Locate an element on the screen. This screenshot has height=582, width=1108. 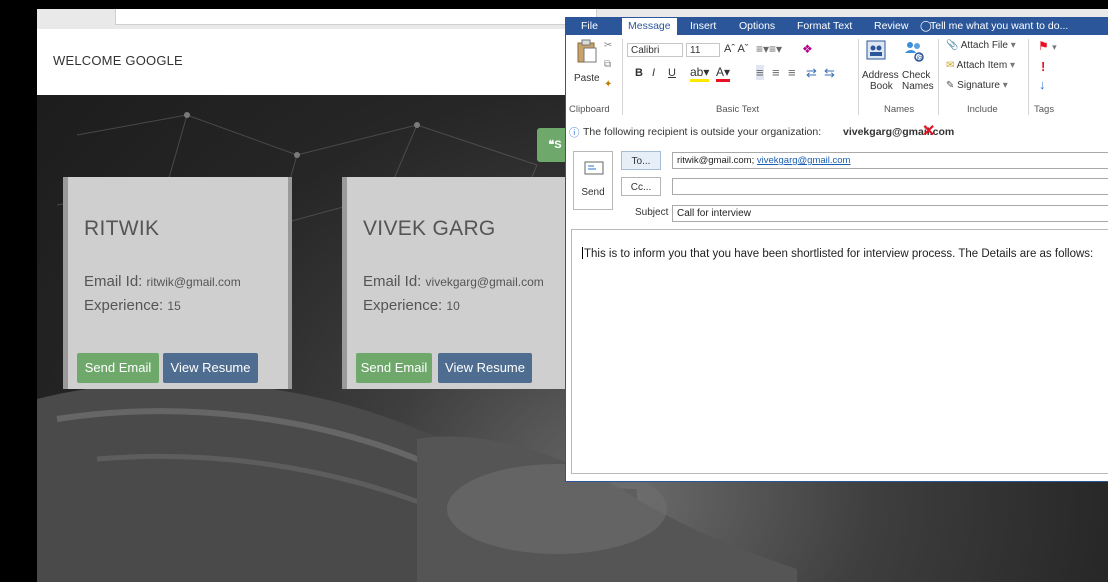
envelope-icon is located at coordinates (594, 168).